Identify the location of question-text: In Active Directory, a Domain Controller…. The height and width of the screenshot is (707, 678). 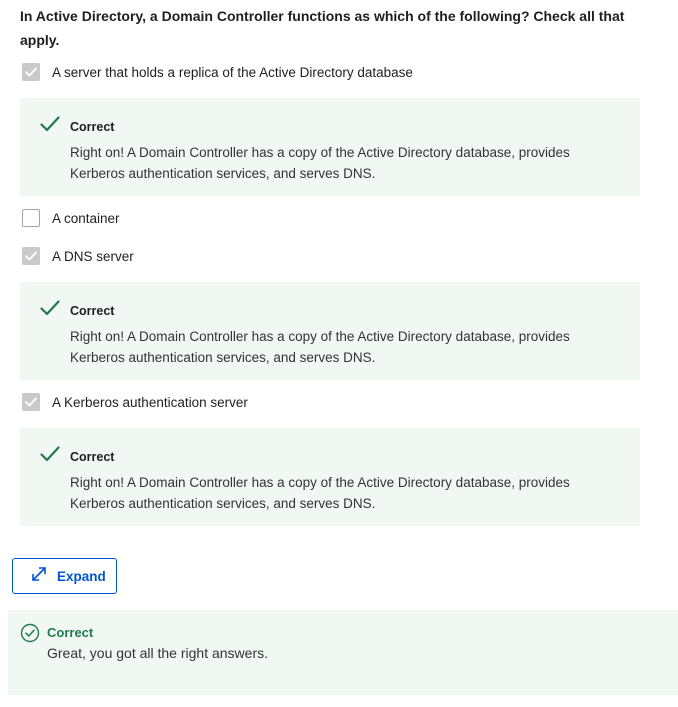
(322, 28).